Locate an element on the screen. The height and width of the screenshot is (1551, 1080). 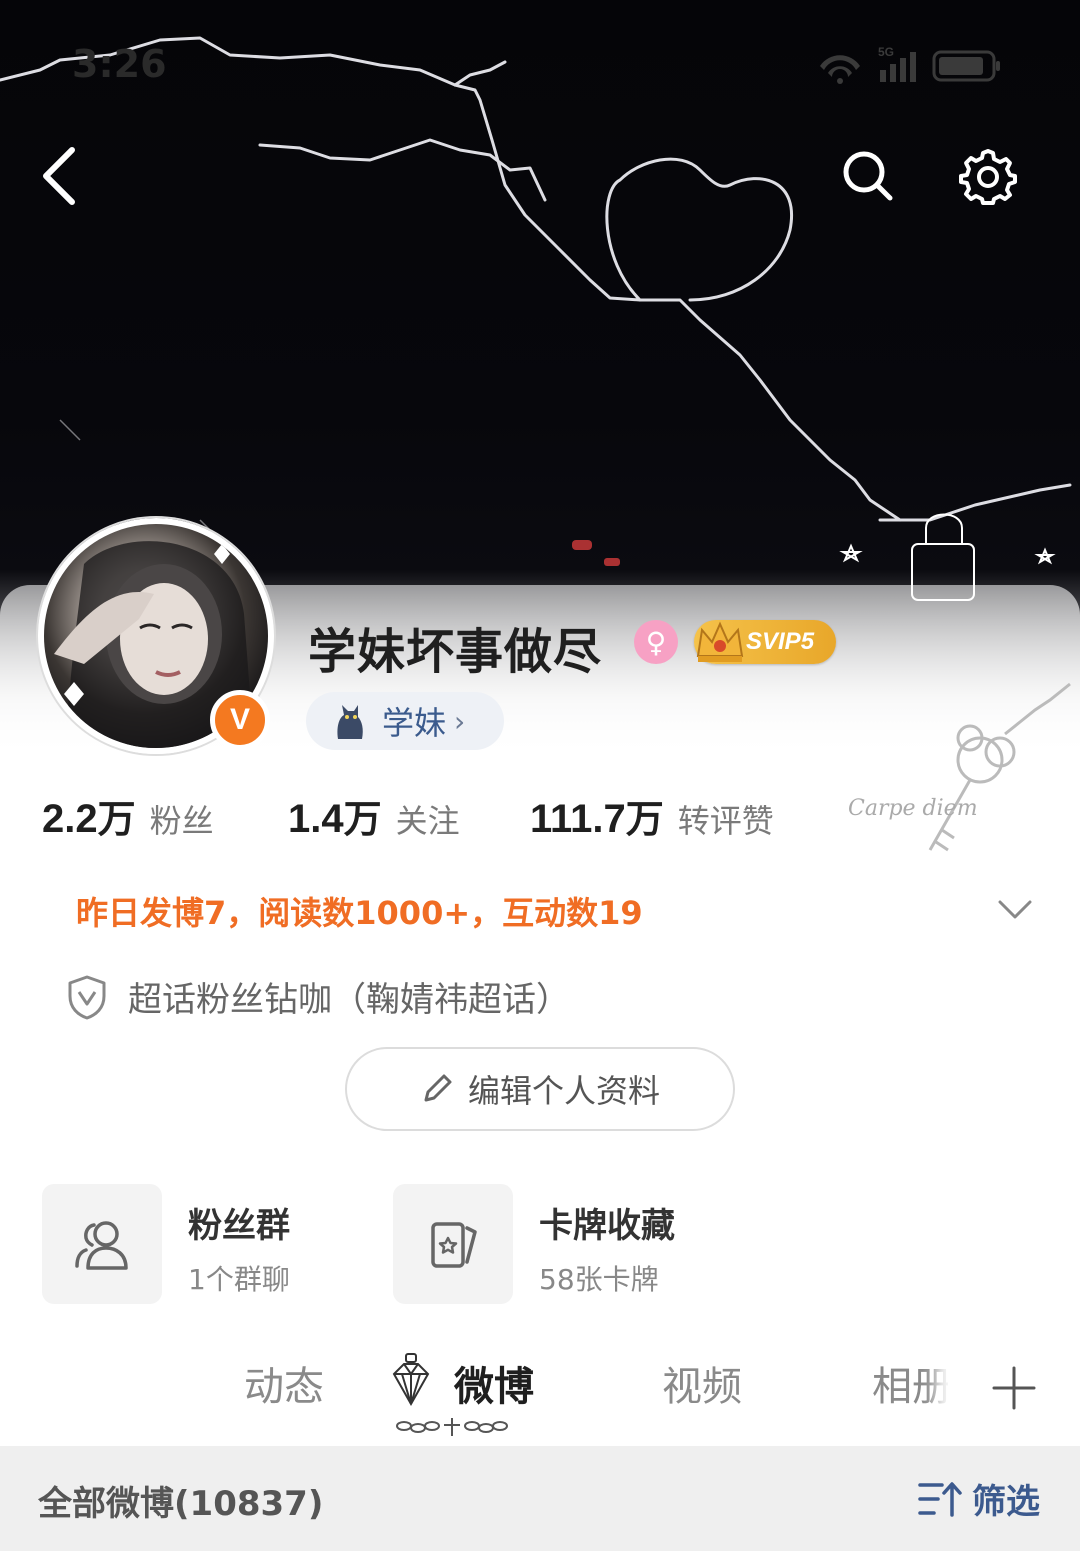
identity-tag: 学妹 › is located at coordinates (405, 721).